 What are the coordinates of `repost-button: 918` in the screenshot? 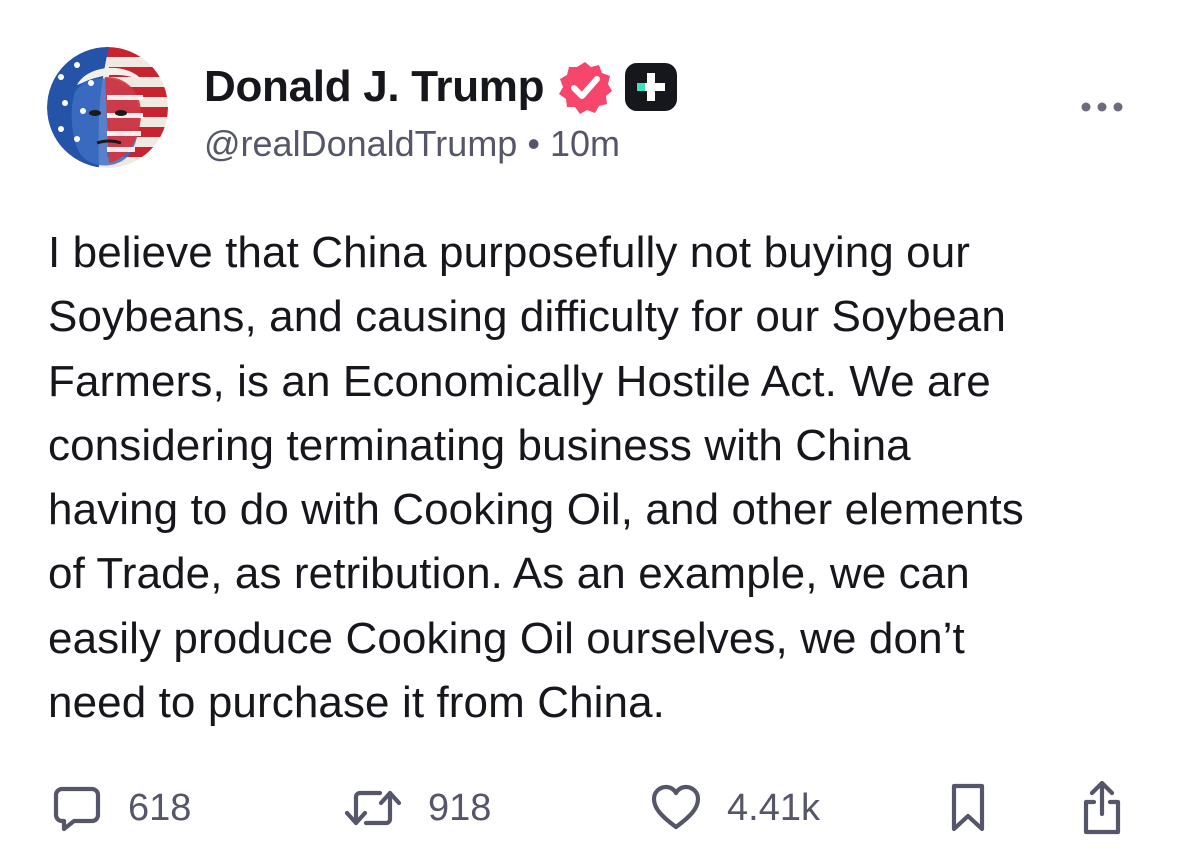 It's located at (417, 808).